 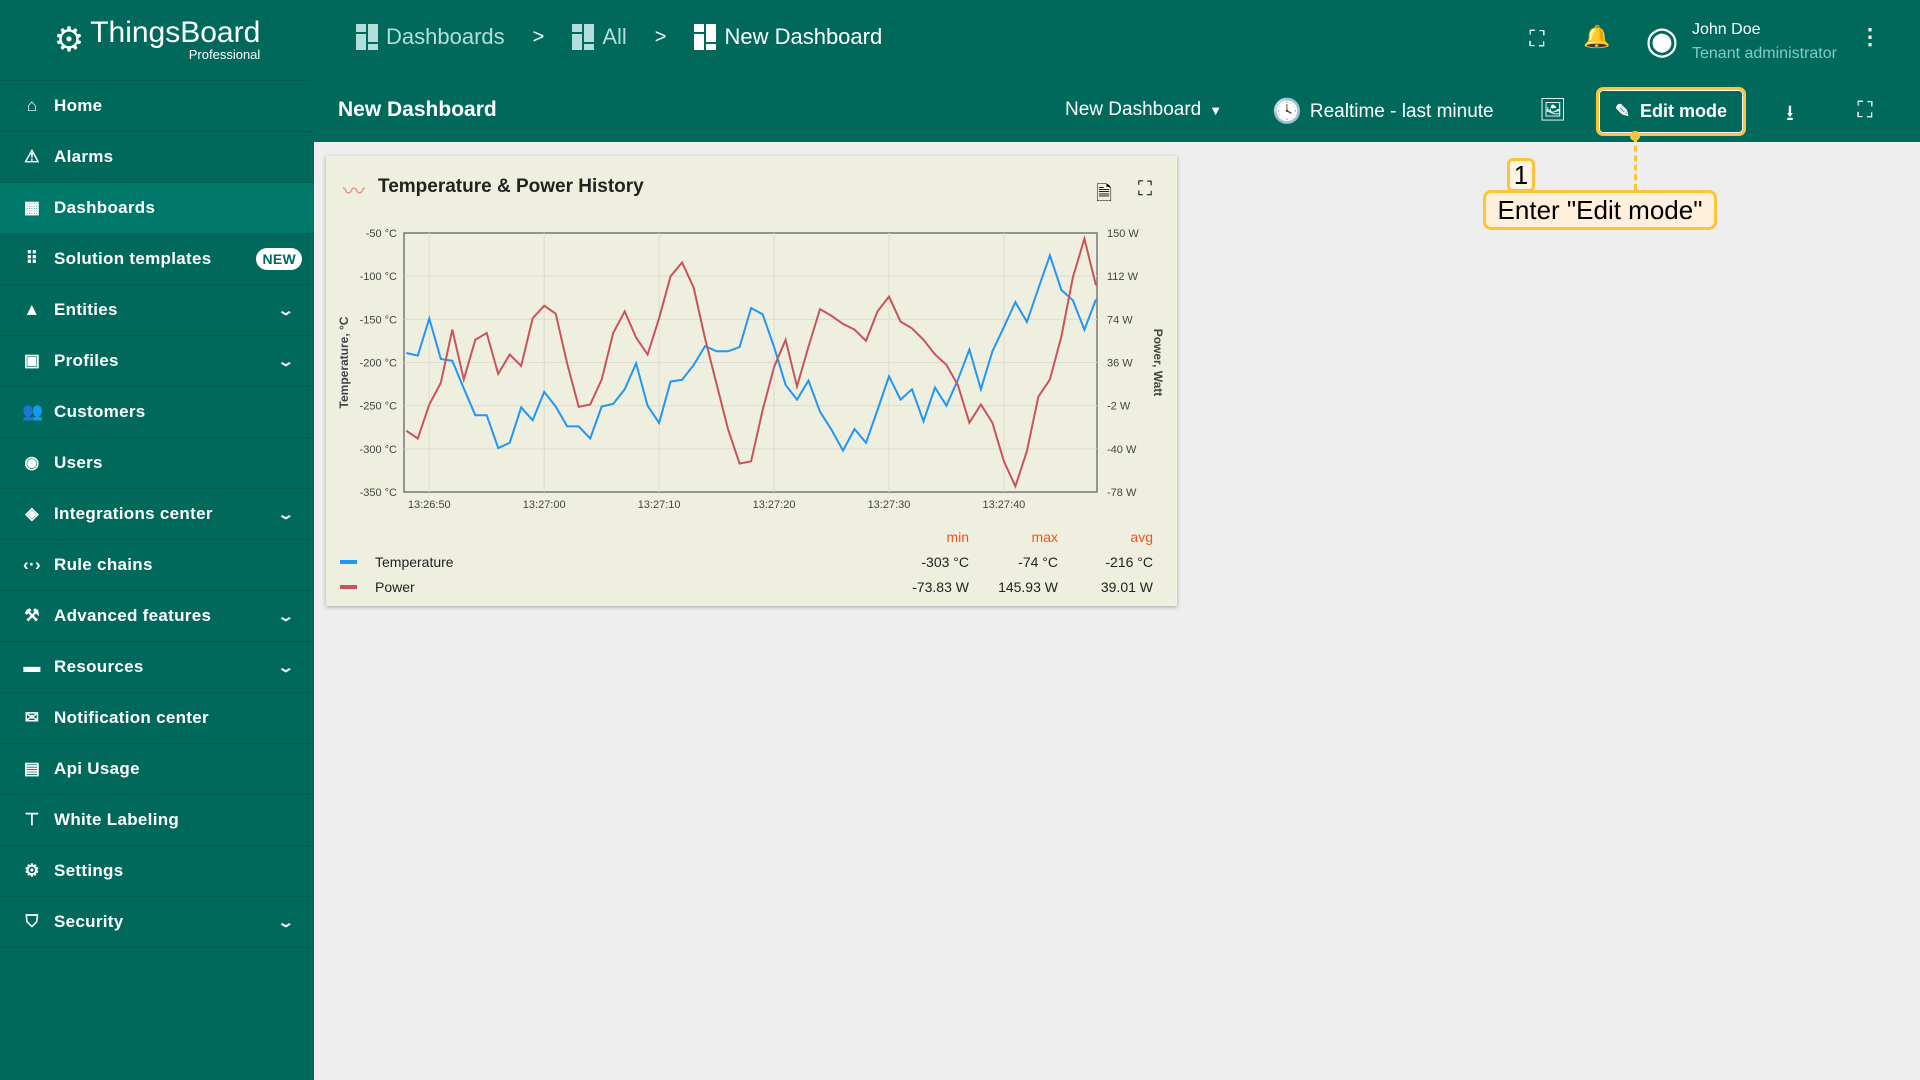 What do you see at coordinates (378, 277) in the screenshot?
I see `y-left-tick-label: -100 °C` at bounding box center [378, 277].